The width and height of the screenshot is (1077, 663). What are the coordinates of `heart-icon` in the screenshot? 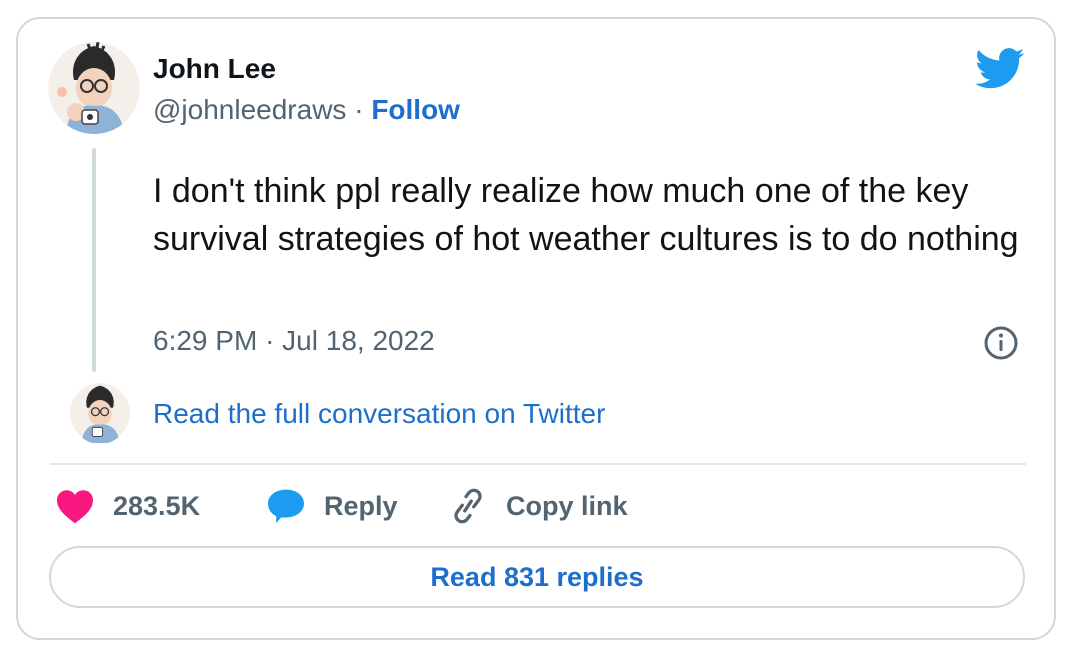 It's located at (75, 507).